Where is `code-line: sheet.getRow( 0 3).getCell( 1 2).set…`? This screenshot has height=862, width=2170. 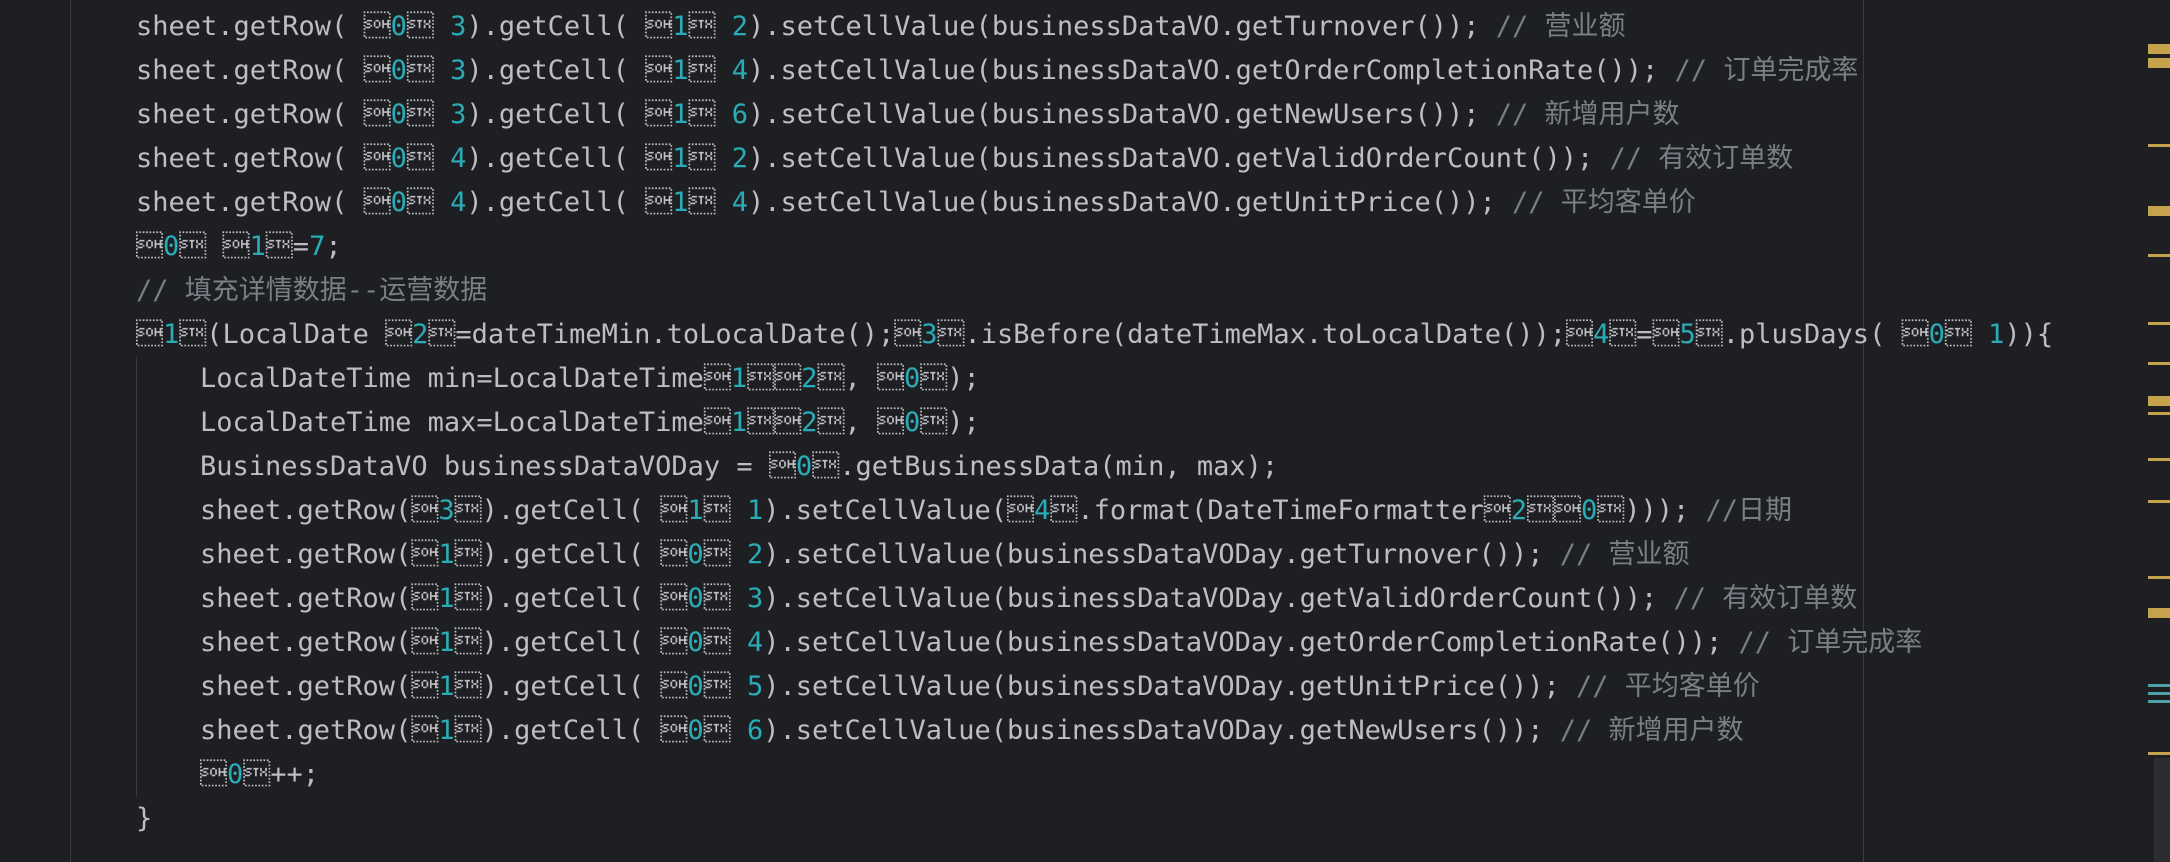
code-line: sheet.getRow( 0 3).getCell( 1 2).set… is located at coordinates (881, 27).